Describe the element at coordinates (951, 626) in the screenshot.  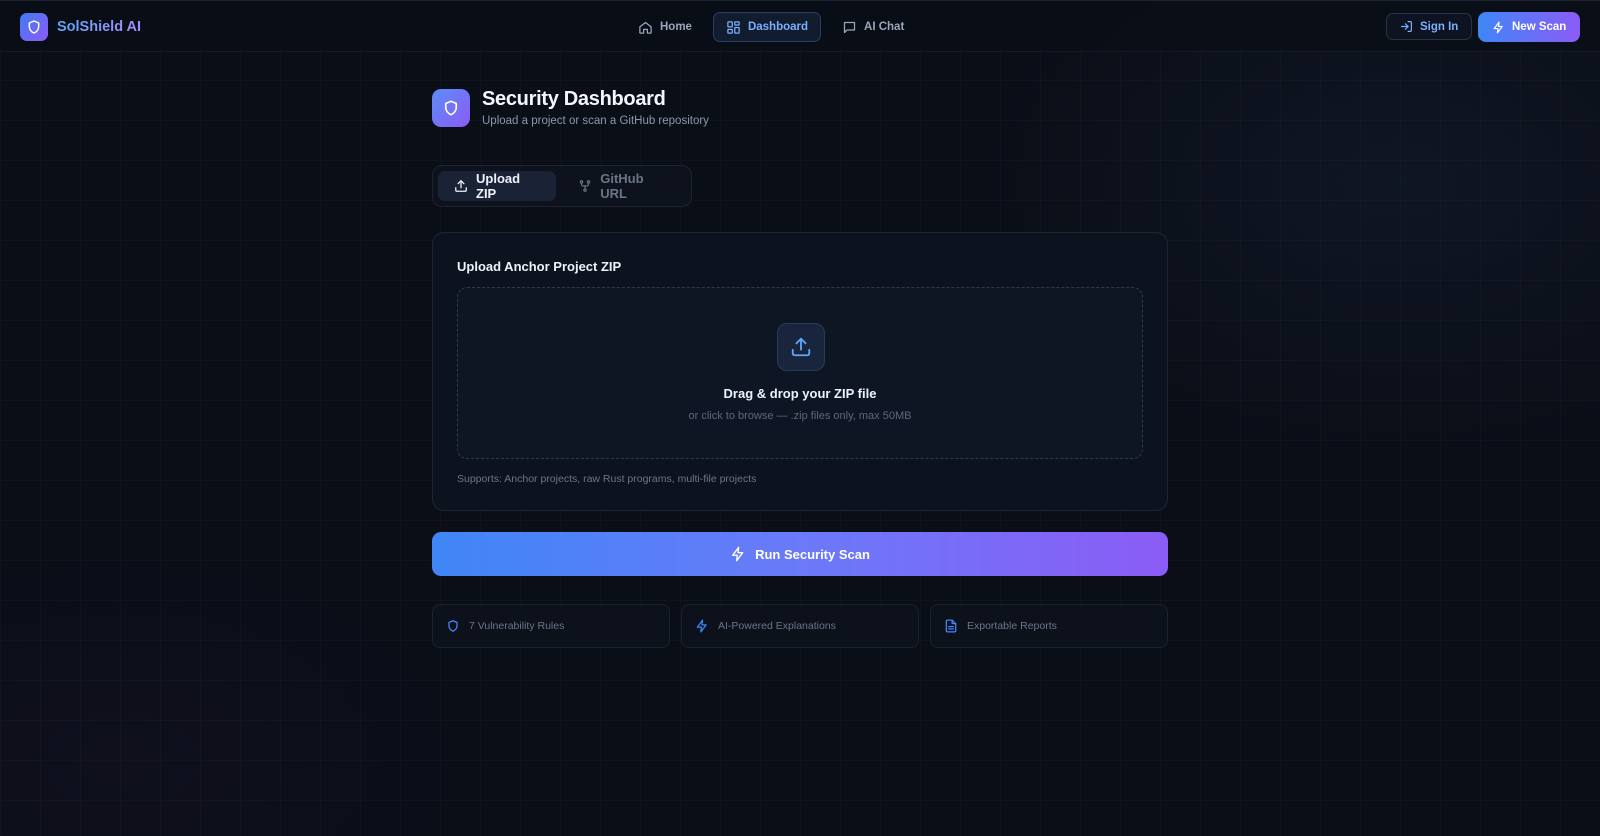
I see `file-text-icon` at that location.